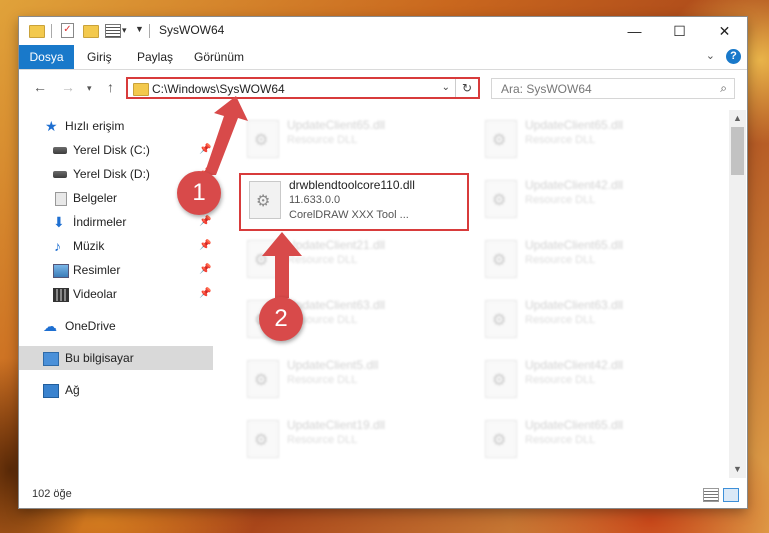  Describe the element at coordinates (253, 197) in the screenshot. I see `annotation-arrows` at that location.